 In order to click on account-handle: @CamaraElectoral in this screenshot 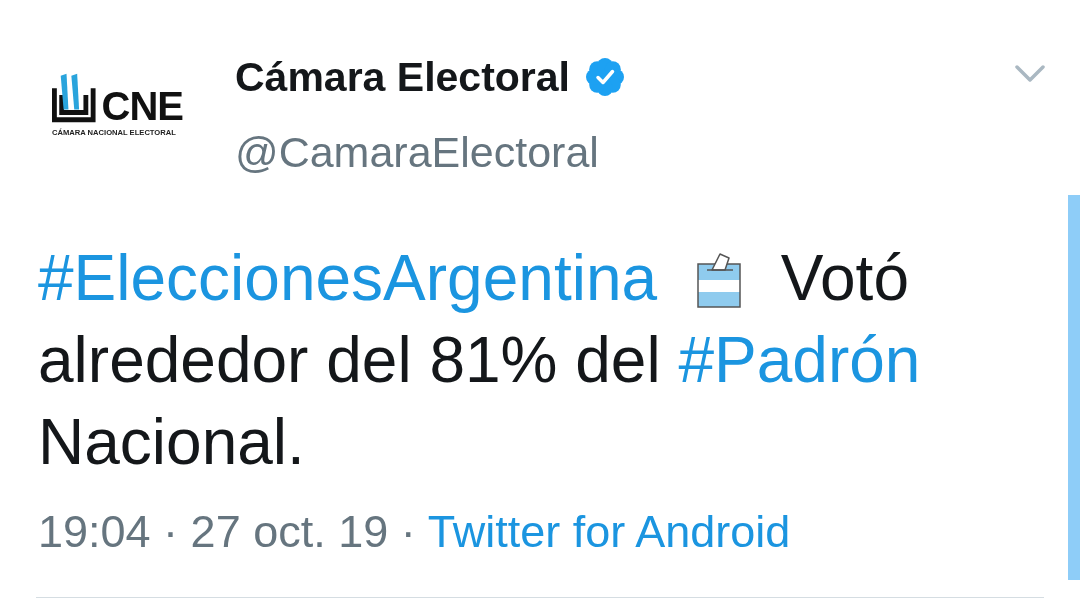, I will do `click(429, 152)`.